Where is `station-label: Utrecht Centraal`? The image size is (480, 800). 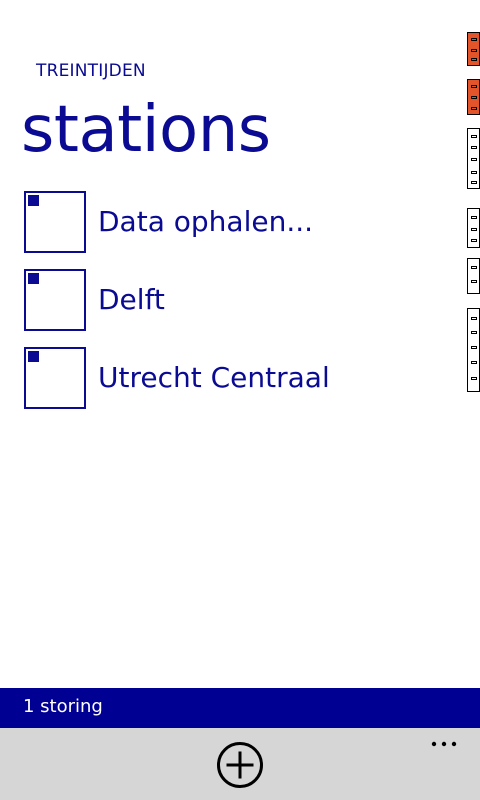 station-label: Utrecht Centraal is located at coordinates (214, 377).